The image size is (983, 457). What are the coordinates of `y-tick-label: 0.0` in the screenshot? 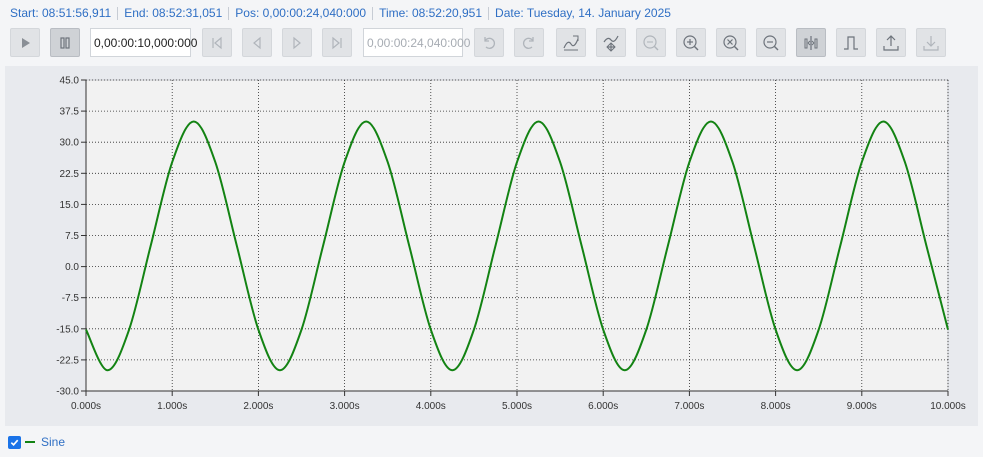 It's located at (72, 267).